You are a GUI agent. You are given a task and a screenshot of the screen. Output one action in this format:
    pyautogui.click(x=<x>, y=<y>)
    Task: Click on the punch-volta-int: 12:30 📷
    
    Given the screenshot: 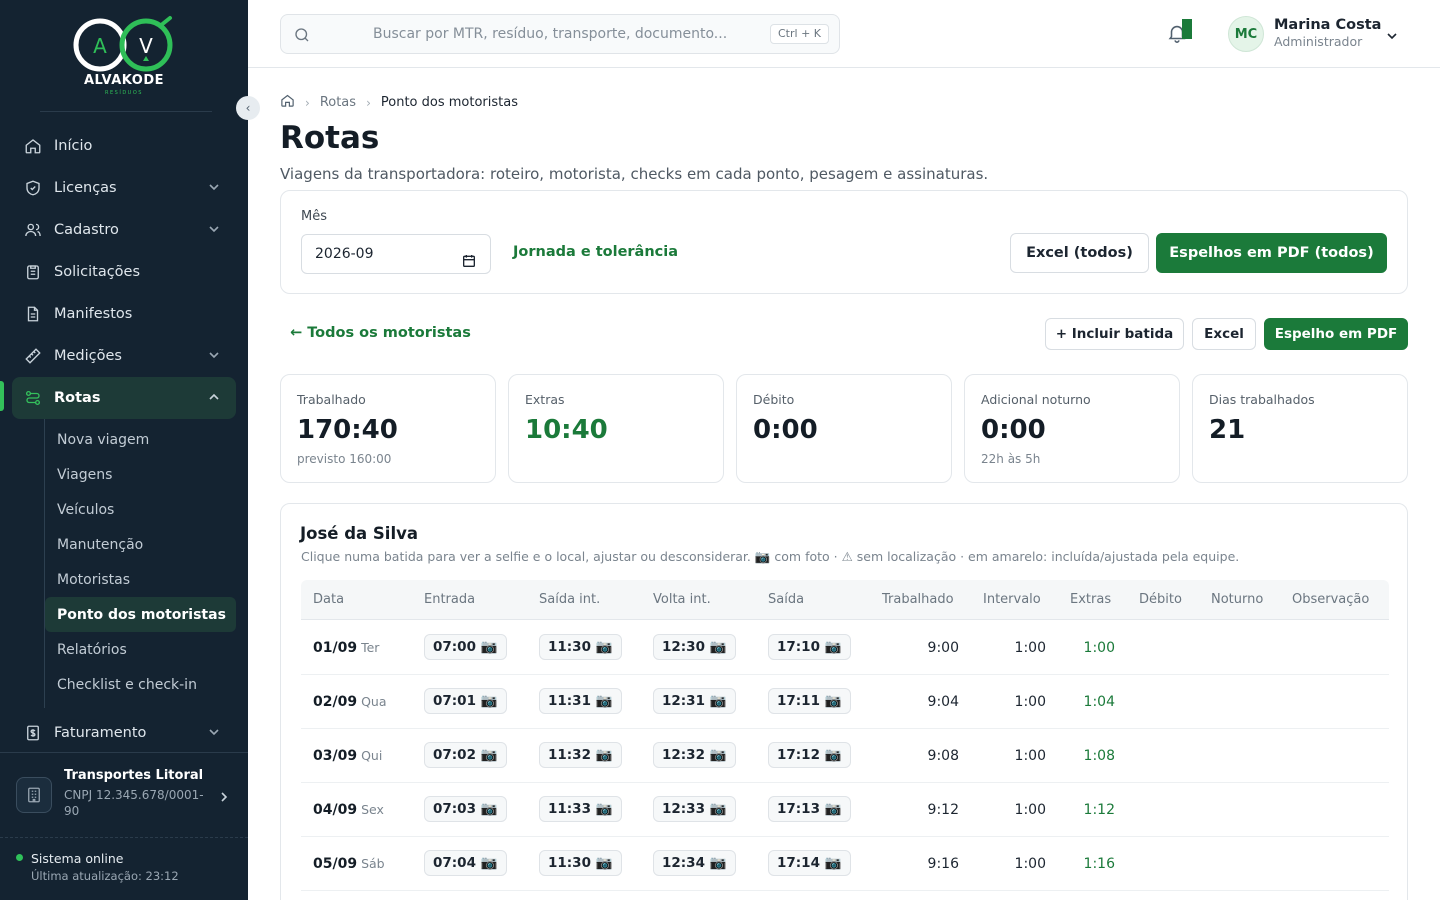 What is the action you would take?
    pyautogui.click(x=694, y=647)
    